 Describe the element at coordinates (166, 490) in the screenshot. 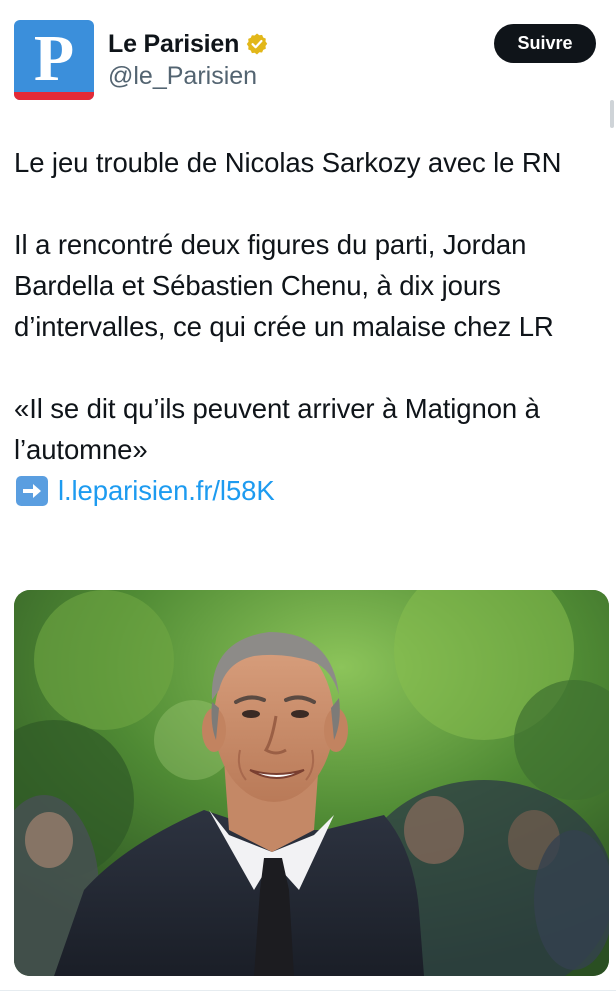

I see `article-link: l.leparisien.fr/l58K` at that location.